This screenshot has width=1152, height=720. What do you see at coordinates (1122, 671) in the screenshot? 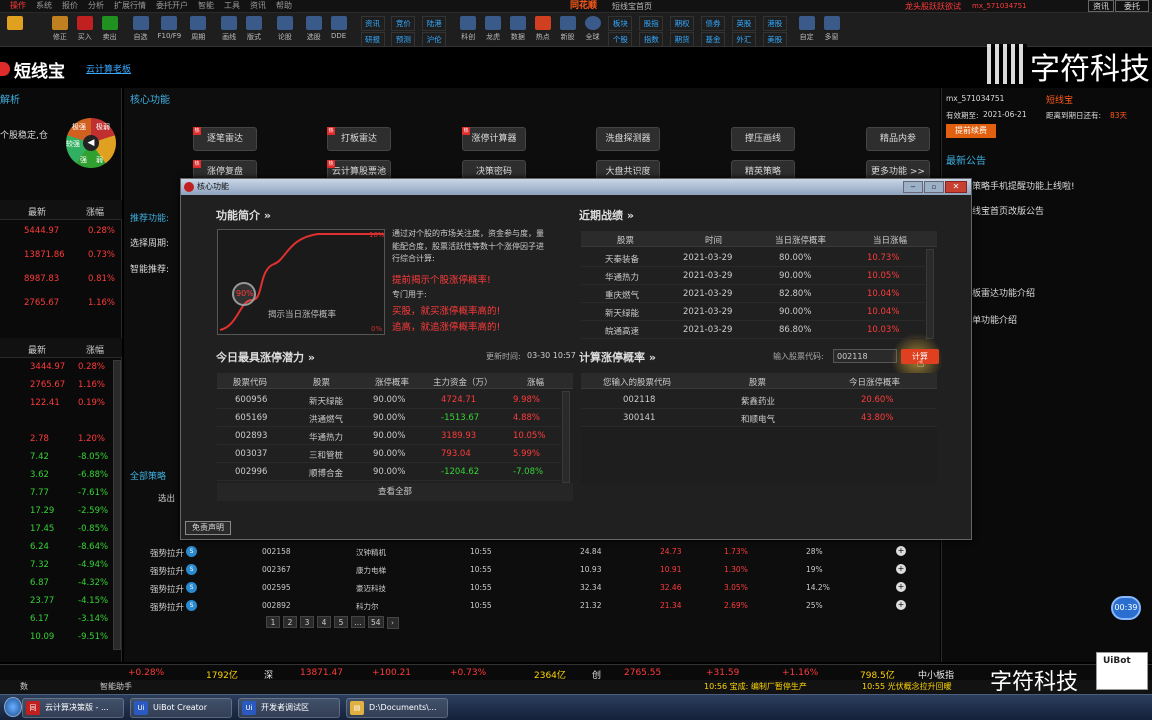
I see `uibot-floating: UiBot` at bounding box center [1122, 671].